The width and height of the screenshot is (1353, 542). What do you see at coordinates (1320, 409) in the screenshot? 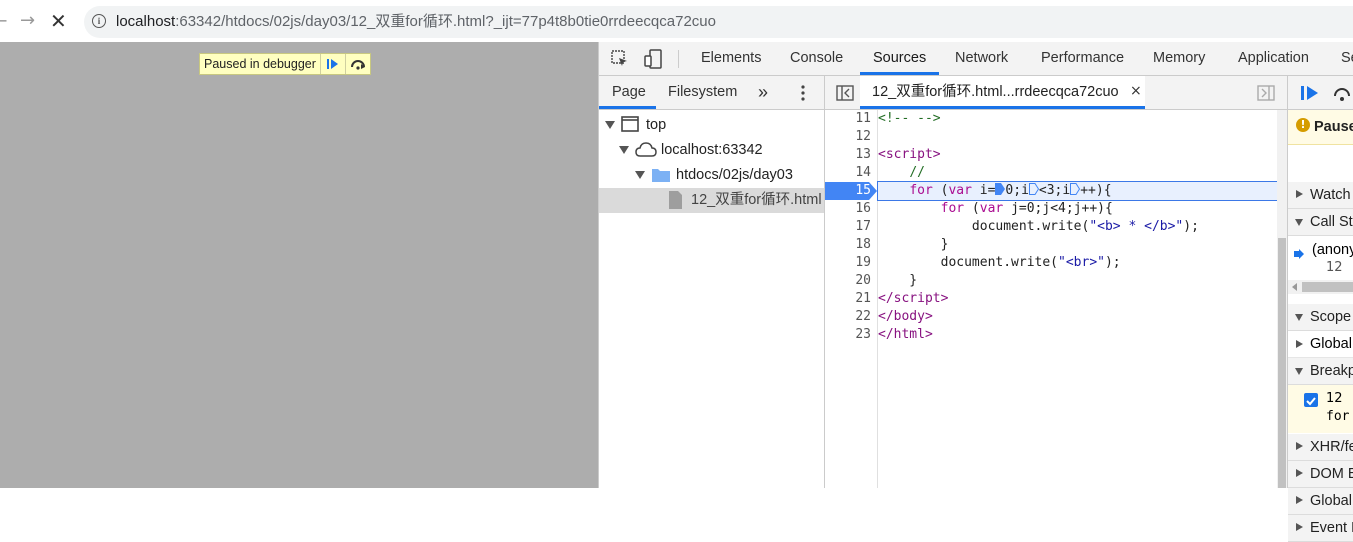
I see `breakpoint-item: 12 for` at bounding box center [1320, 409].